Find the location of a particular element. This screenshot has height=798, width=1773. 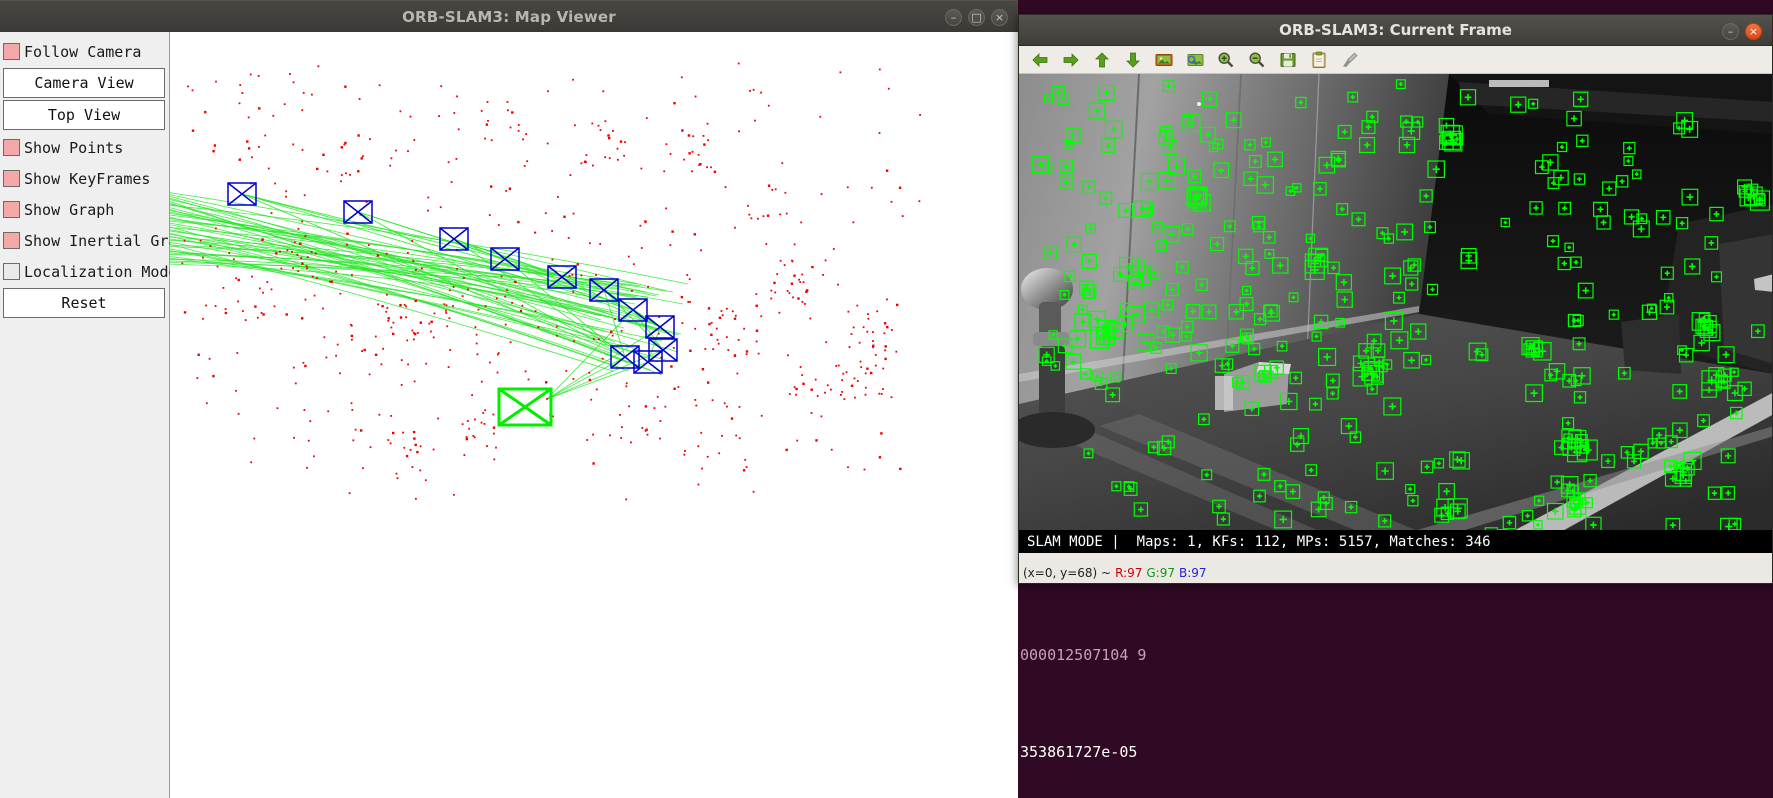

down-icon is located at coordinates (1133, 60).